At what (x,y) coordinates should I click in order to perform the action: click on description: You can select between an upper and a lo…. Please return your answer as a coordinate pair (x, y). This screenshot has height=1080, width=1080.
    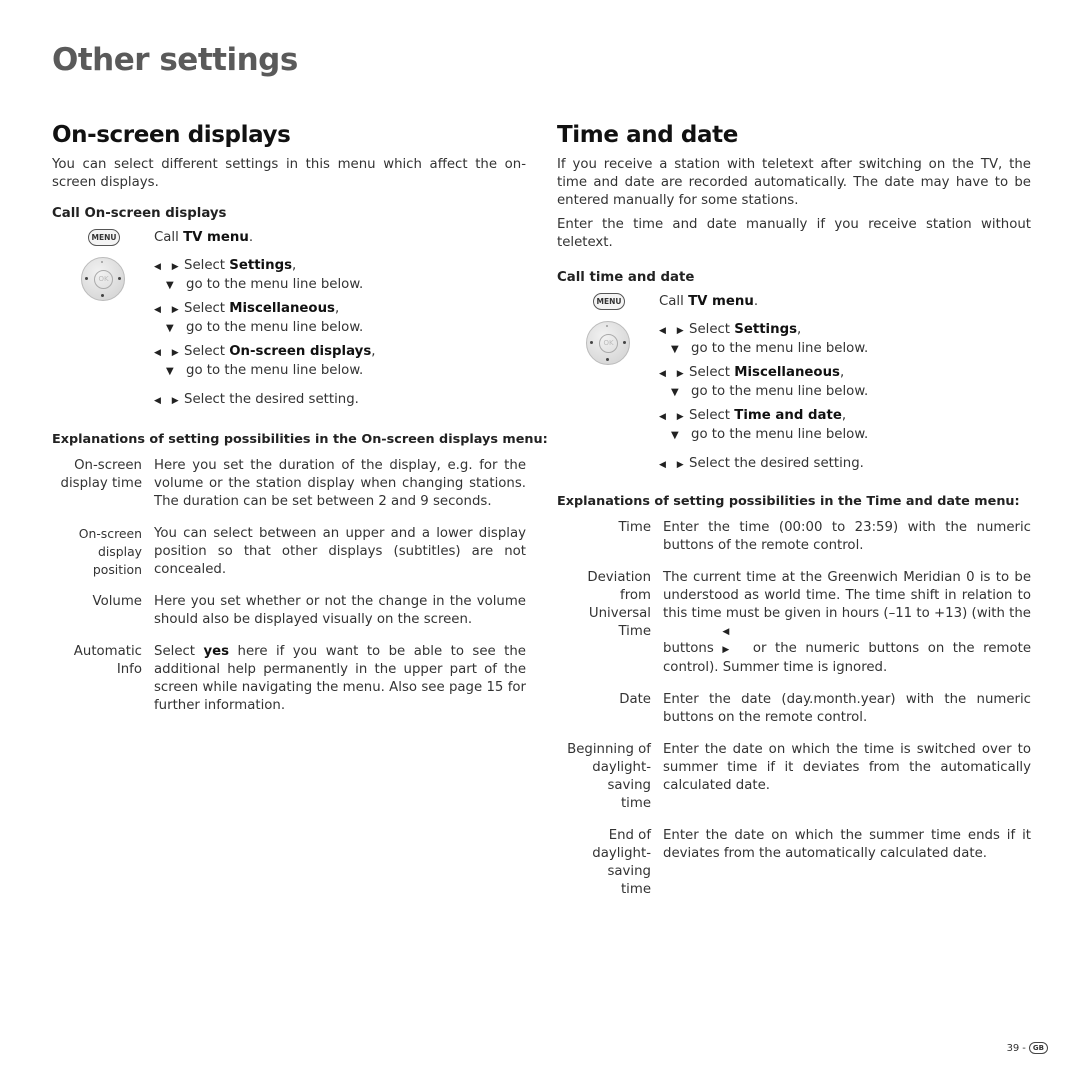
    Looking at the image, I should click on (340, 551).